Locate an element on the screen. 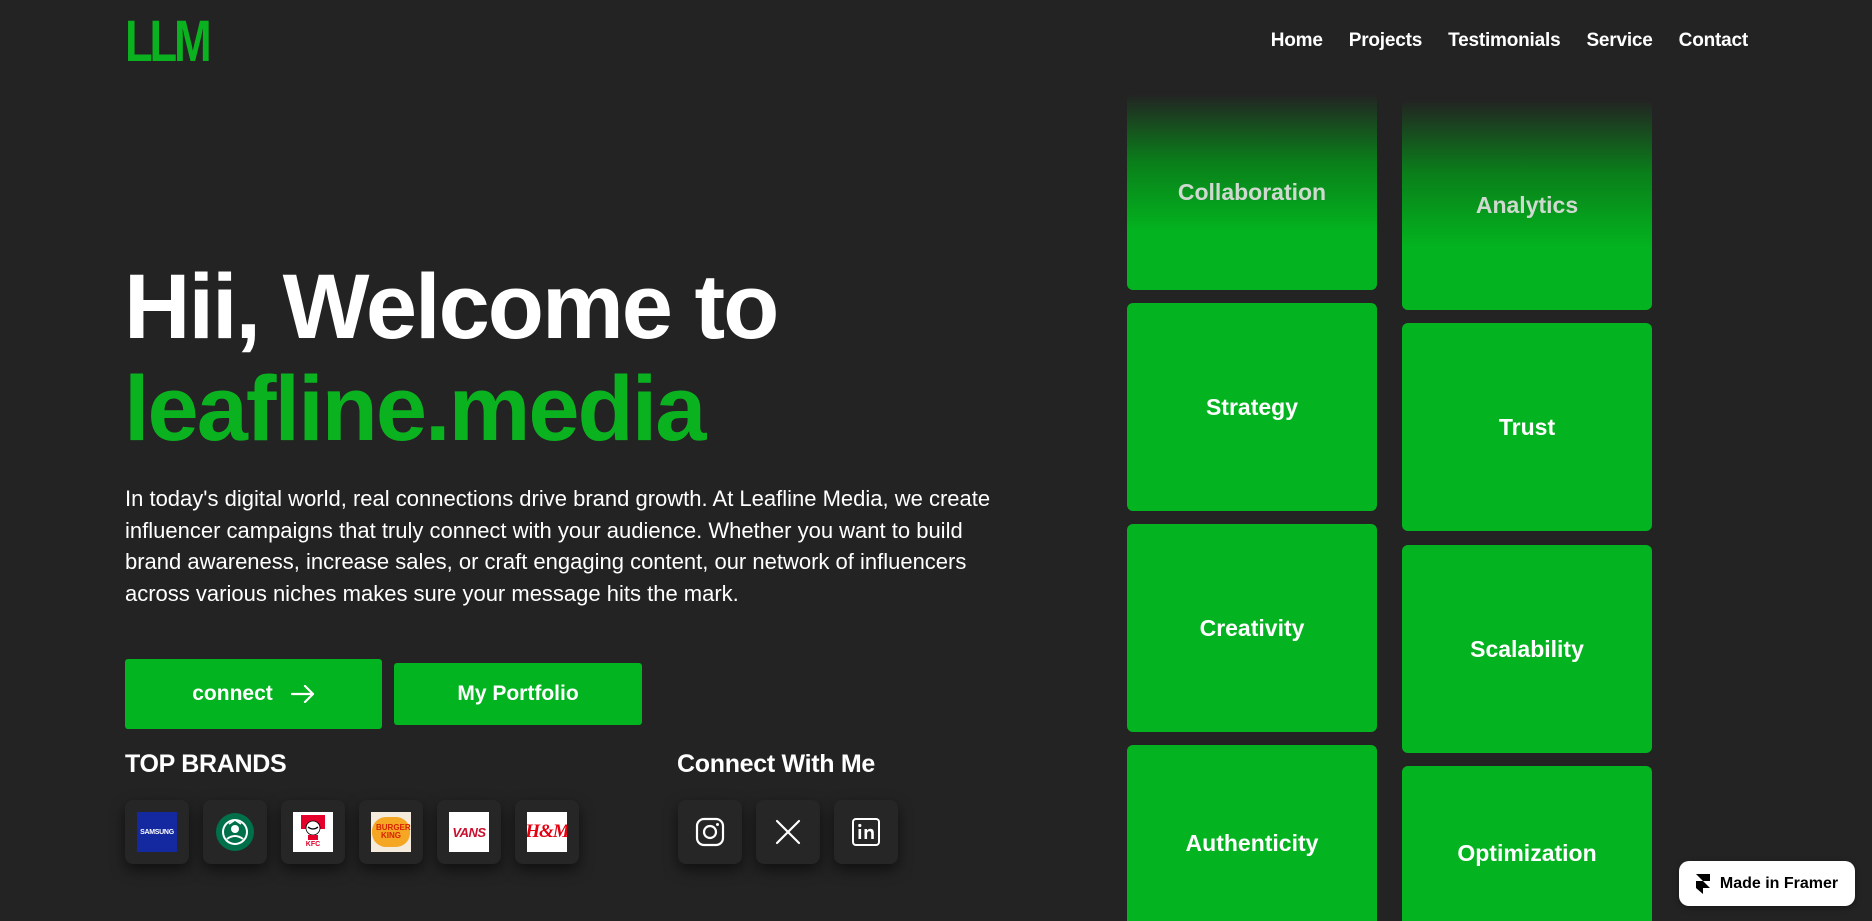 The height and width of the screenshot is (921, 1872). nav-projects: Projects is located at coordinates (1386, 41).